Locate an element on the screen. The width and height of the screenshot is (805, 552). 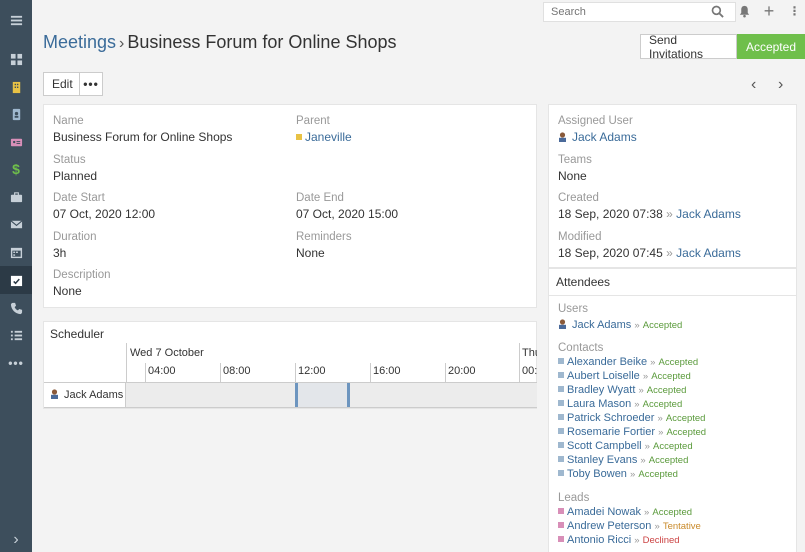
attendees-users: Users Jack Adams » Accepted is located at coordinates (620, 317).